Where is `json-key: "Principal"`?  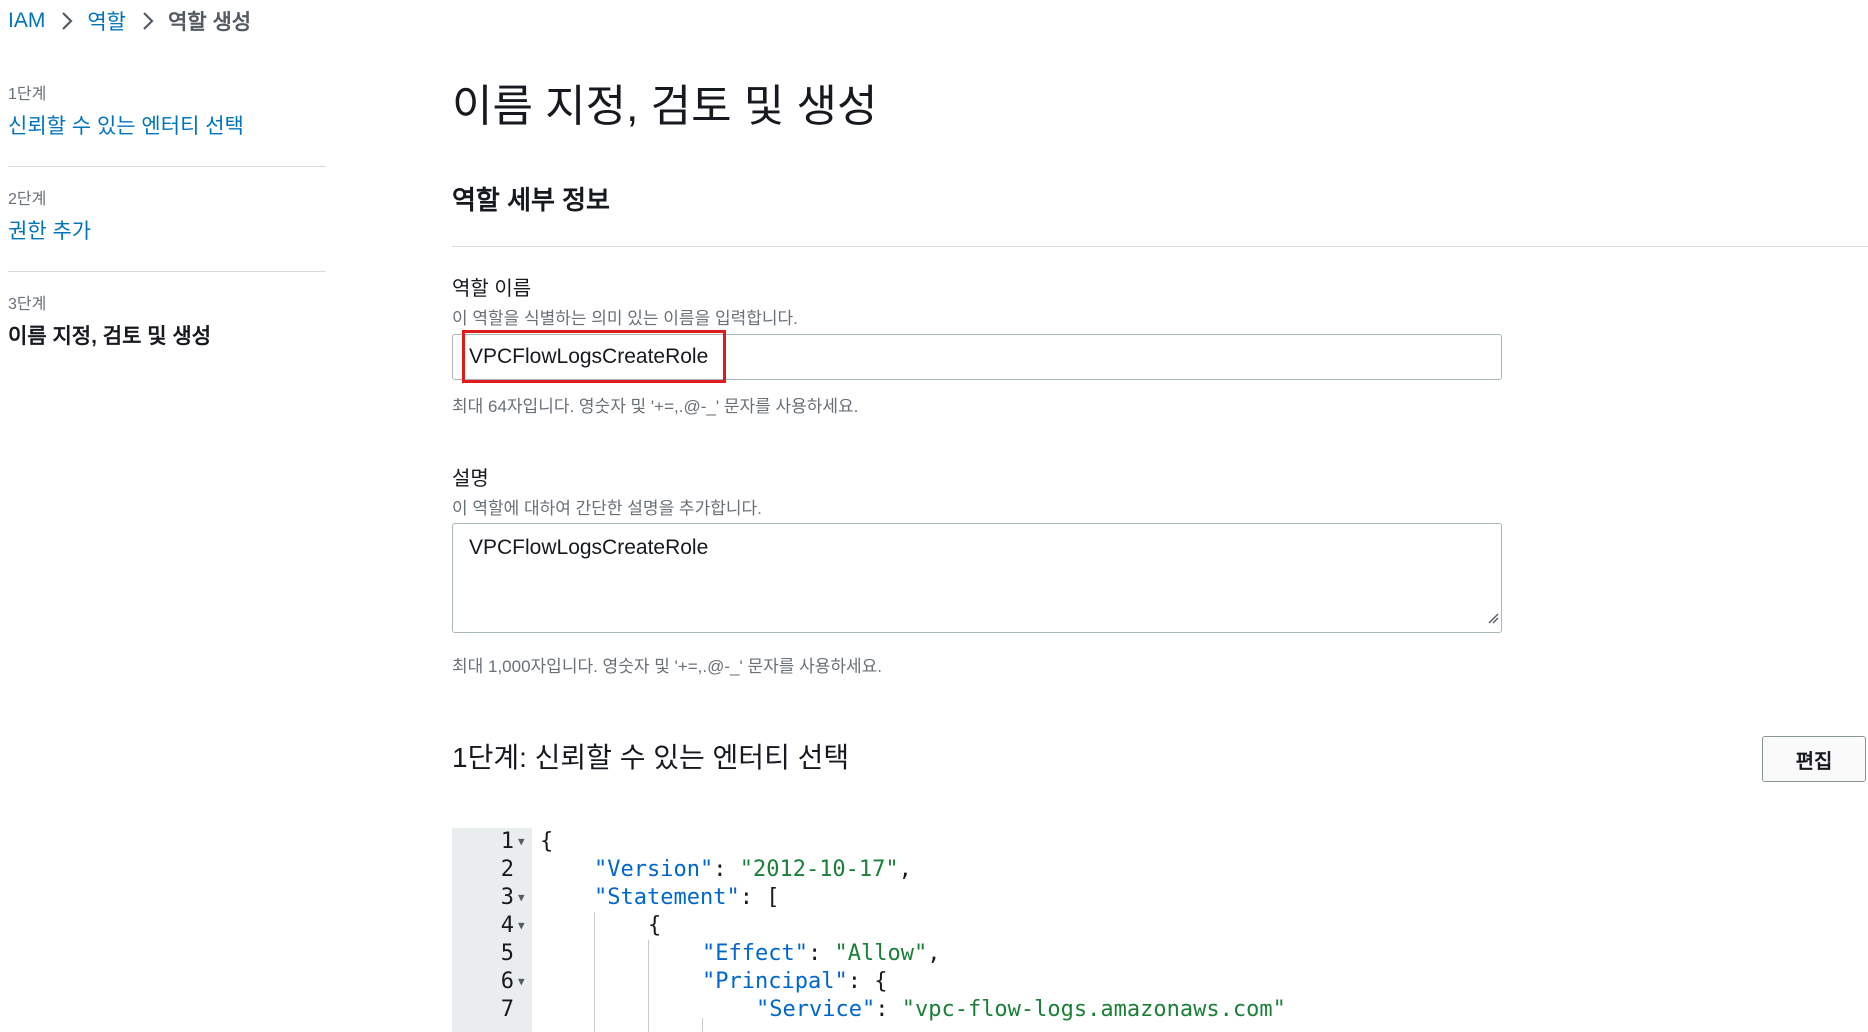 json-key: "Principal" is located at coordinates (775, 981).